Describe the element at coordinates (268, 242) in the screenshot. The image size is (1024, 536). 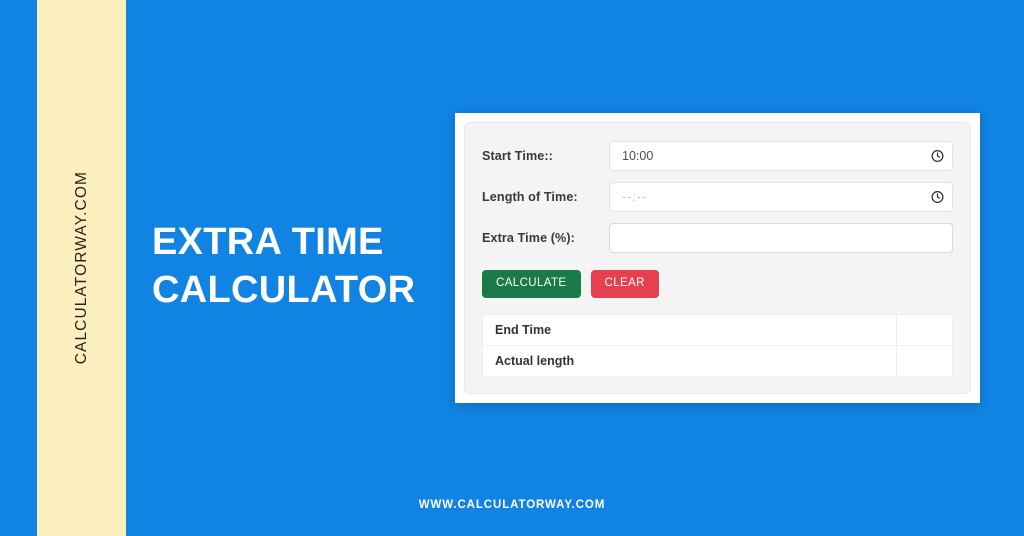
I see `page-title-line-1: EXTRA TIME` at that location.